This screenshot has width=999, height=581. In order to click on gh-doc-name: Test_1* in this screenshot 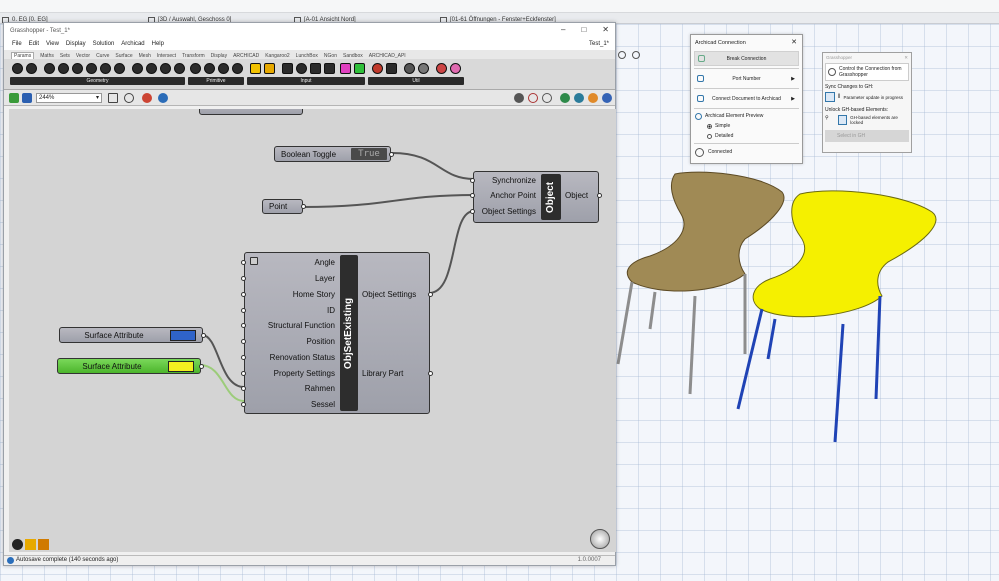, I will do `click(599, 44)`.